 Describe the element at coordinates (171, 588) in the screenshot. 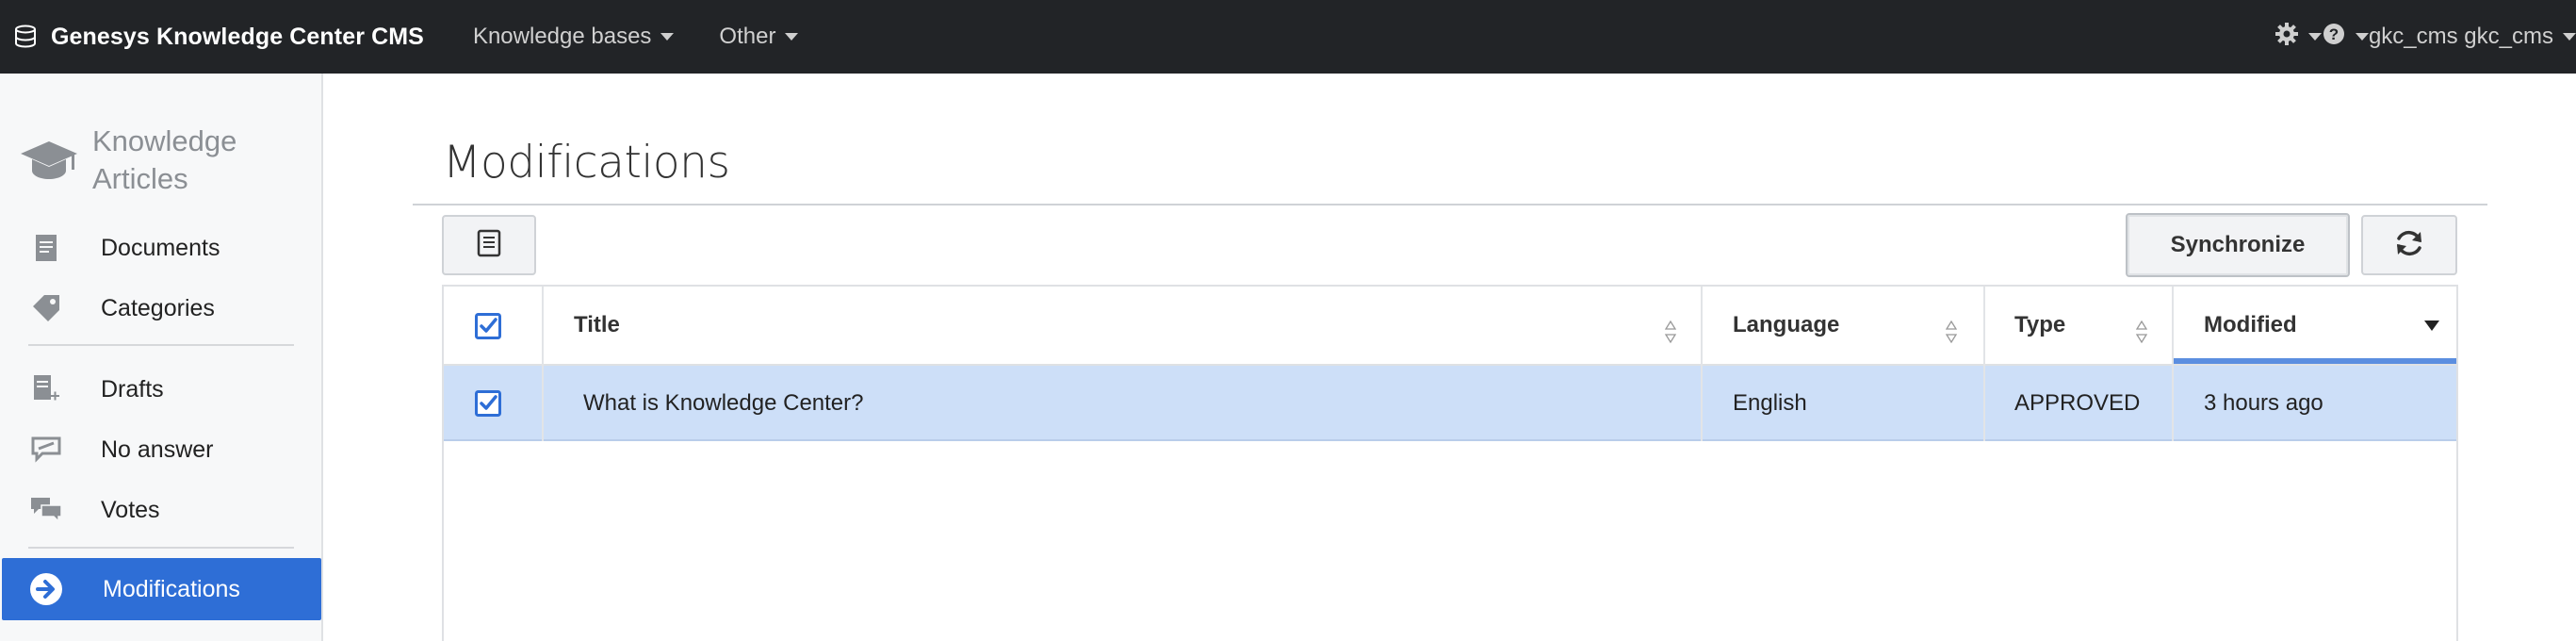

I see `sidebar-item-label: Modifications` at that location.